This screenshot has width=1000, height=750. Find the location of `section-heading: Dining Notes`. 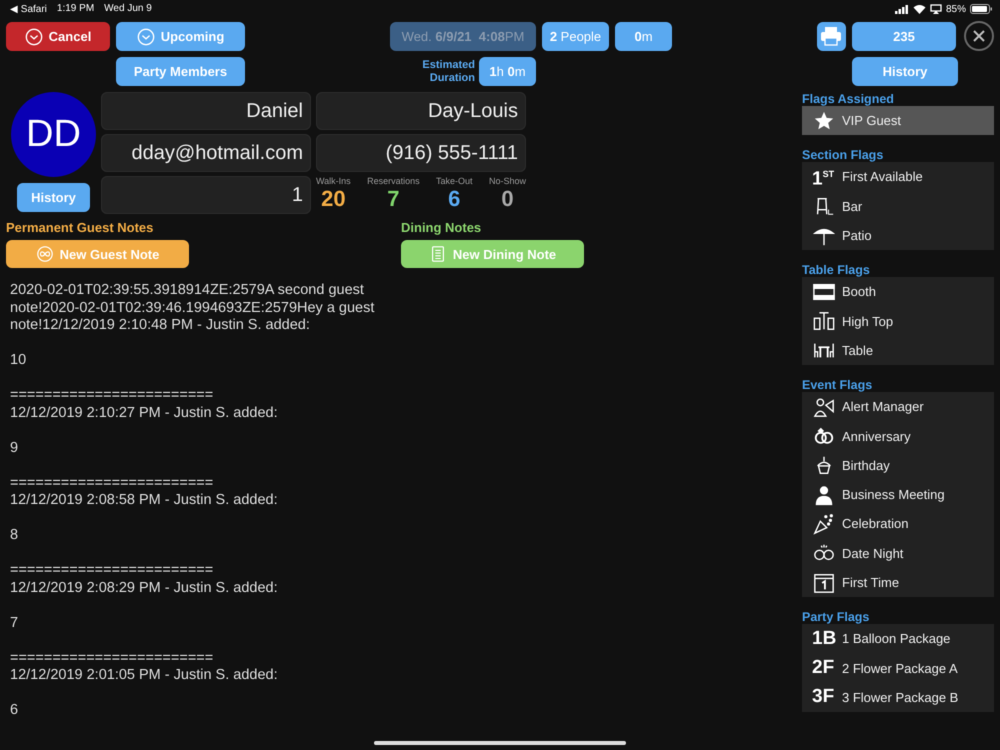

section-heading: Dining Notes is located at coordinates (441, 227).